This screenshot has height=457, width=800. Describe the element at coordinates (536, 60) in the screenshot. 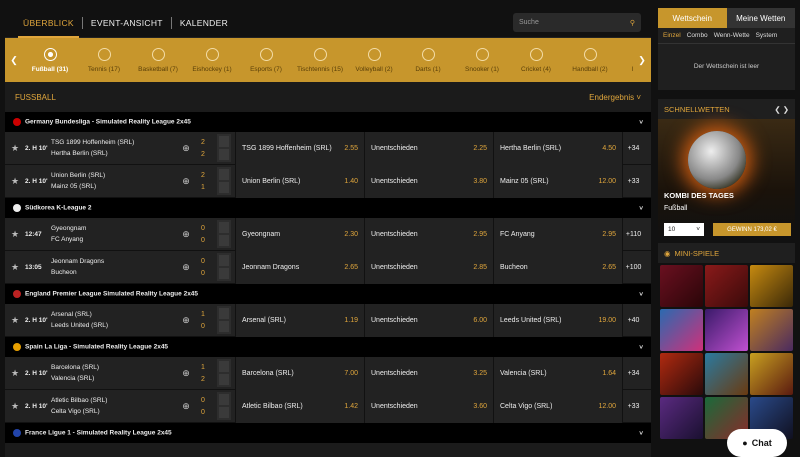

I see `sport-item: Cricket (4)` at that location.